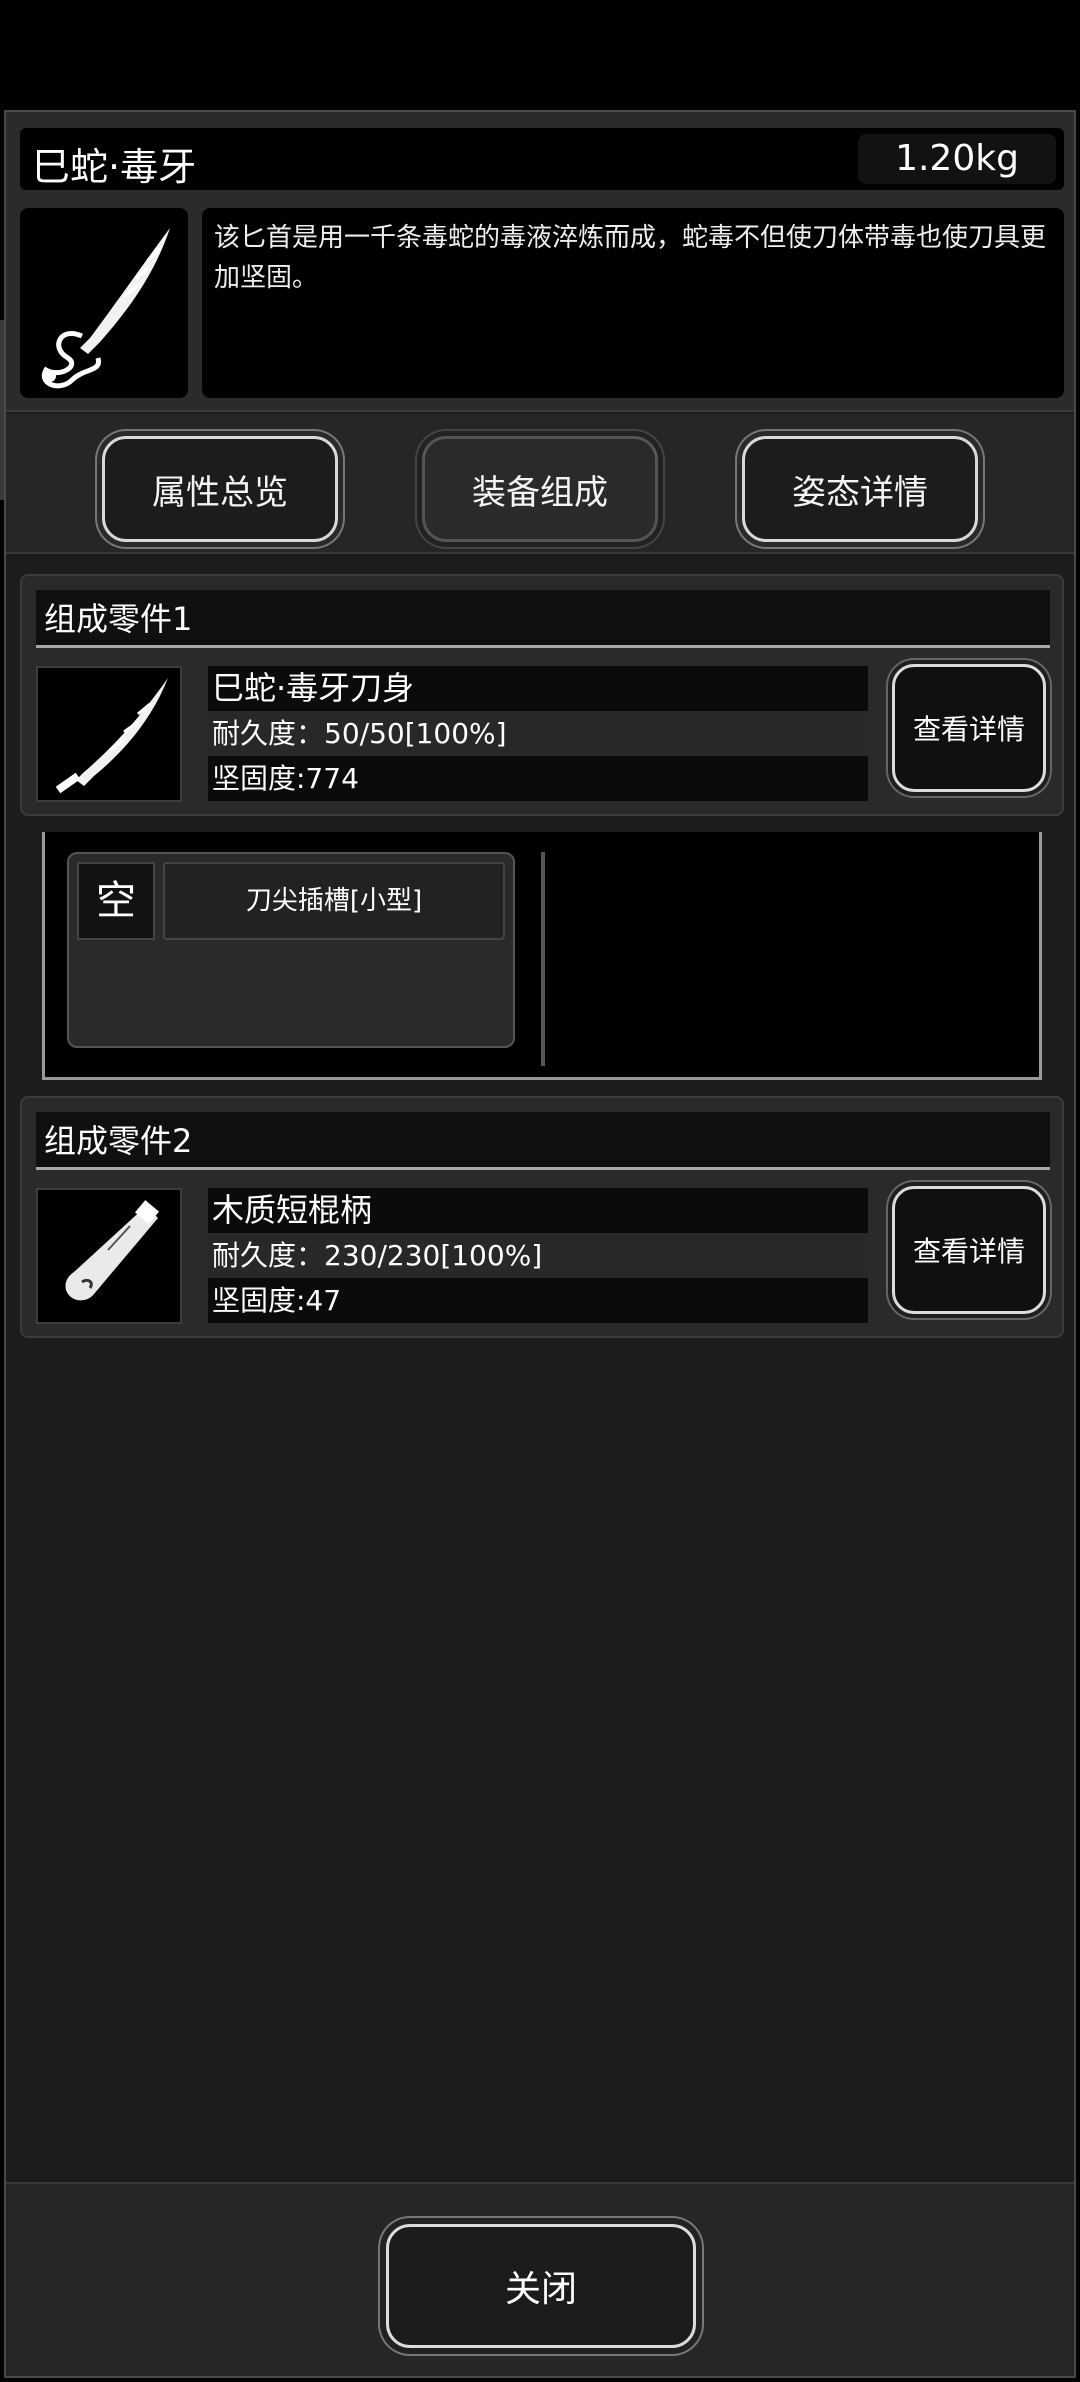 This screenshot has width=1080, height=2382. Describe the element at coordinates (543, 1141) in the screenshot. I see `component-title: 组成零件2` at that location.